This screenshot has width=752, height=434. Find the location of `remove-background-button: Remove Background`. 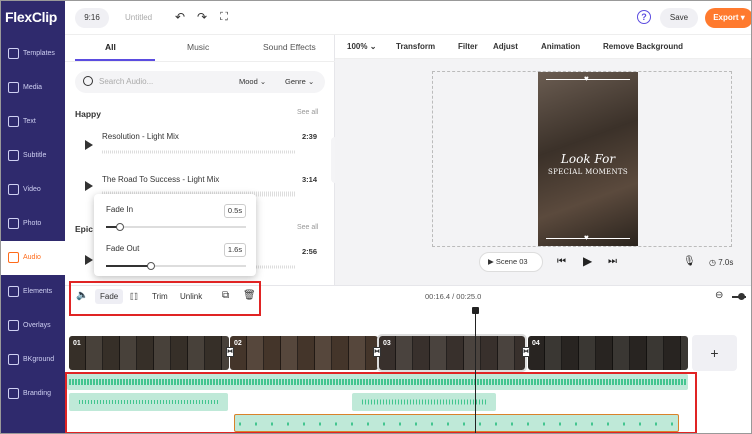

remove-background-button: Remove Background is located at coordinates (643, 46).